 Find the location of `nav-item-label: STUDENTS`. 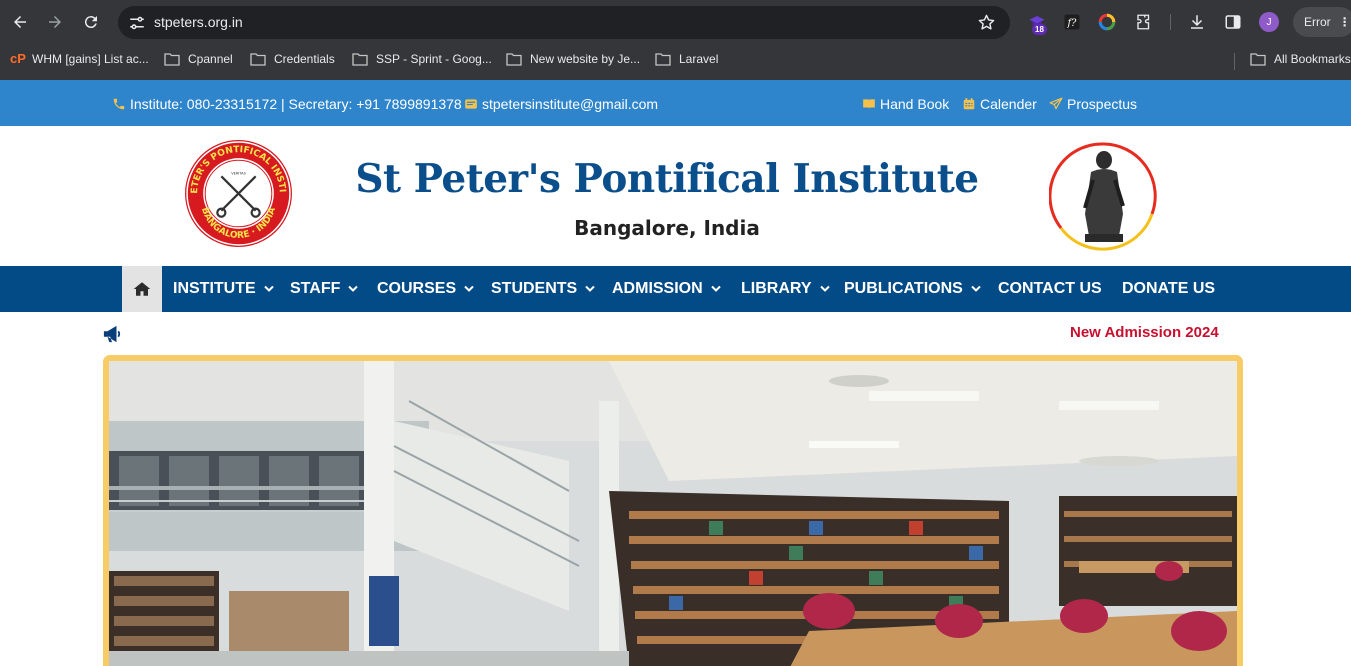

nav-item-label: STUDENTS is located at coordinates (534, 289).